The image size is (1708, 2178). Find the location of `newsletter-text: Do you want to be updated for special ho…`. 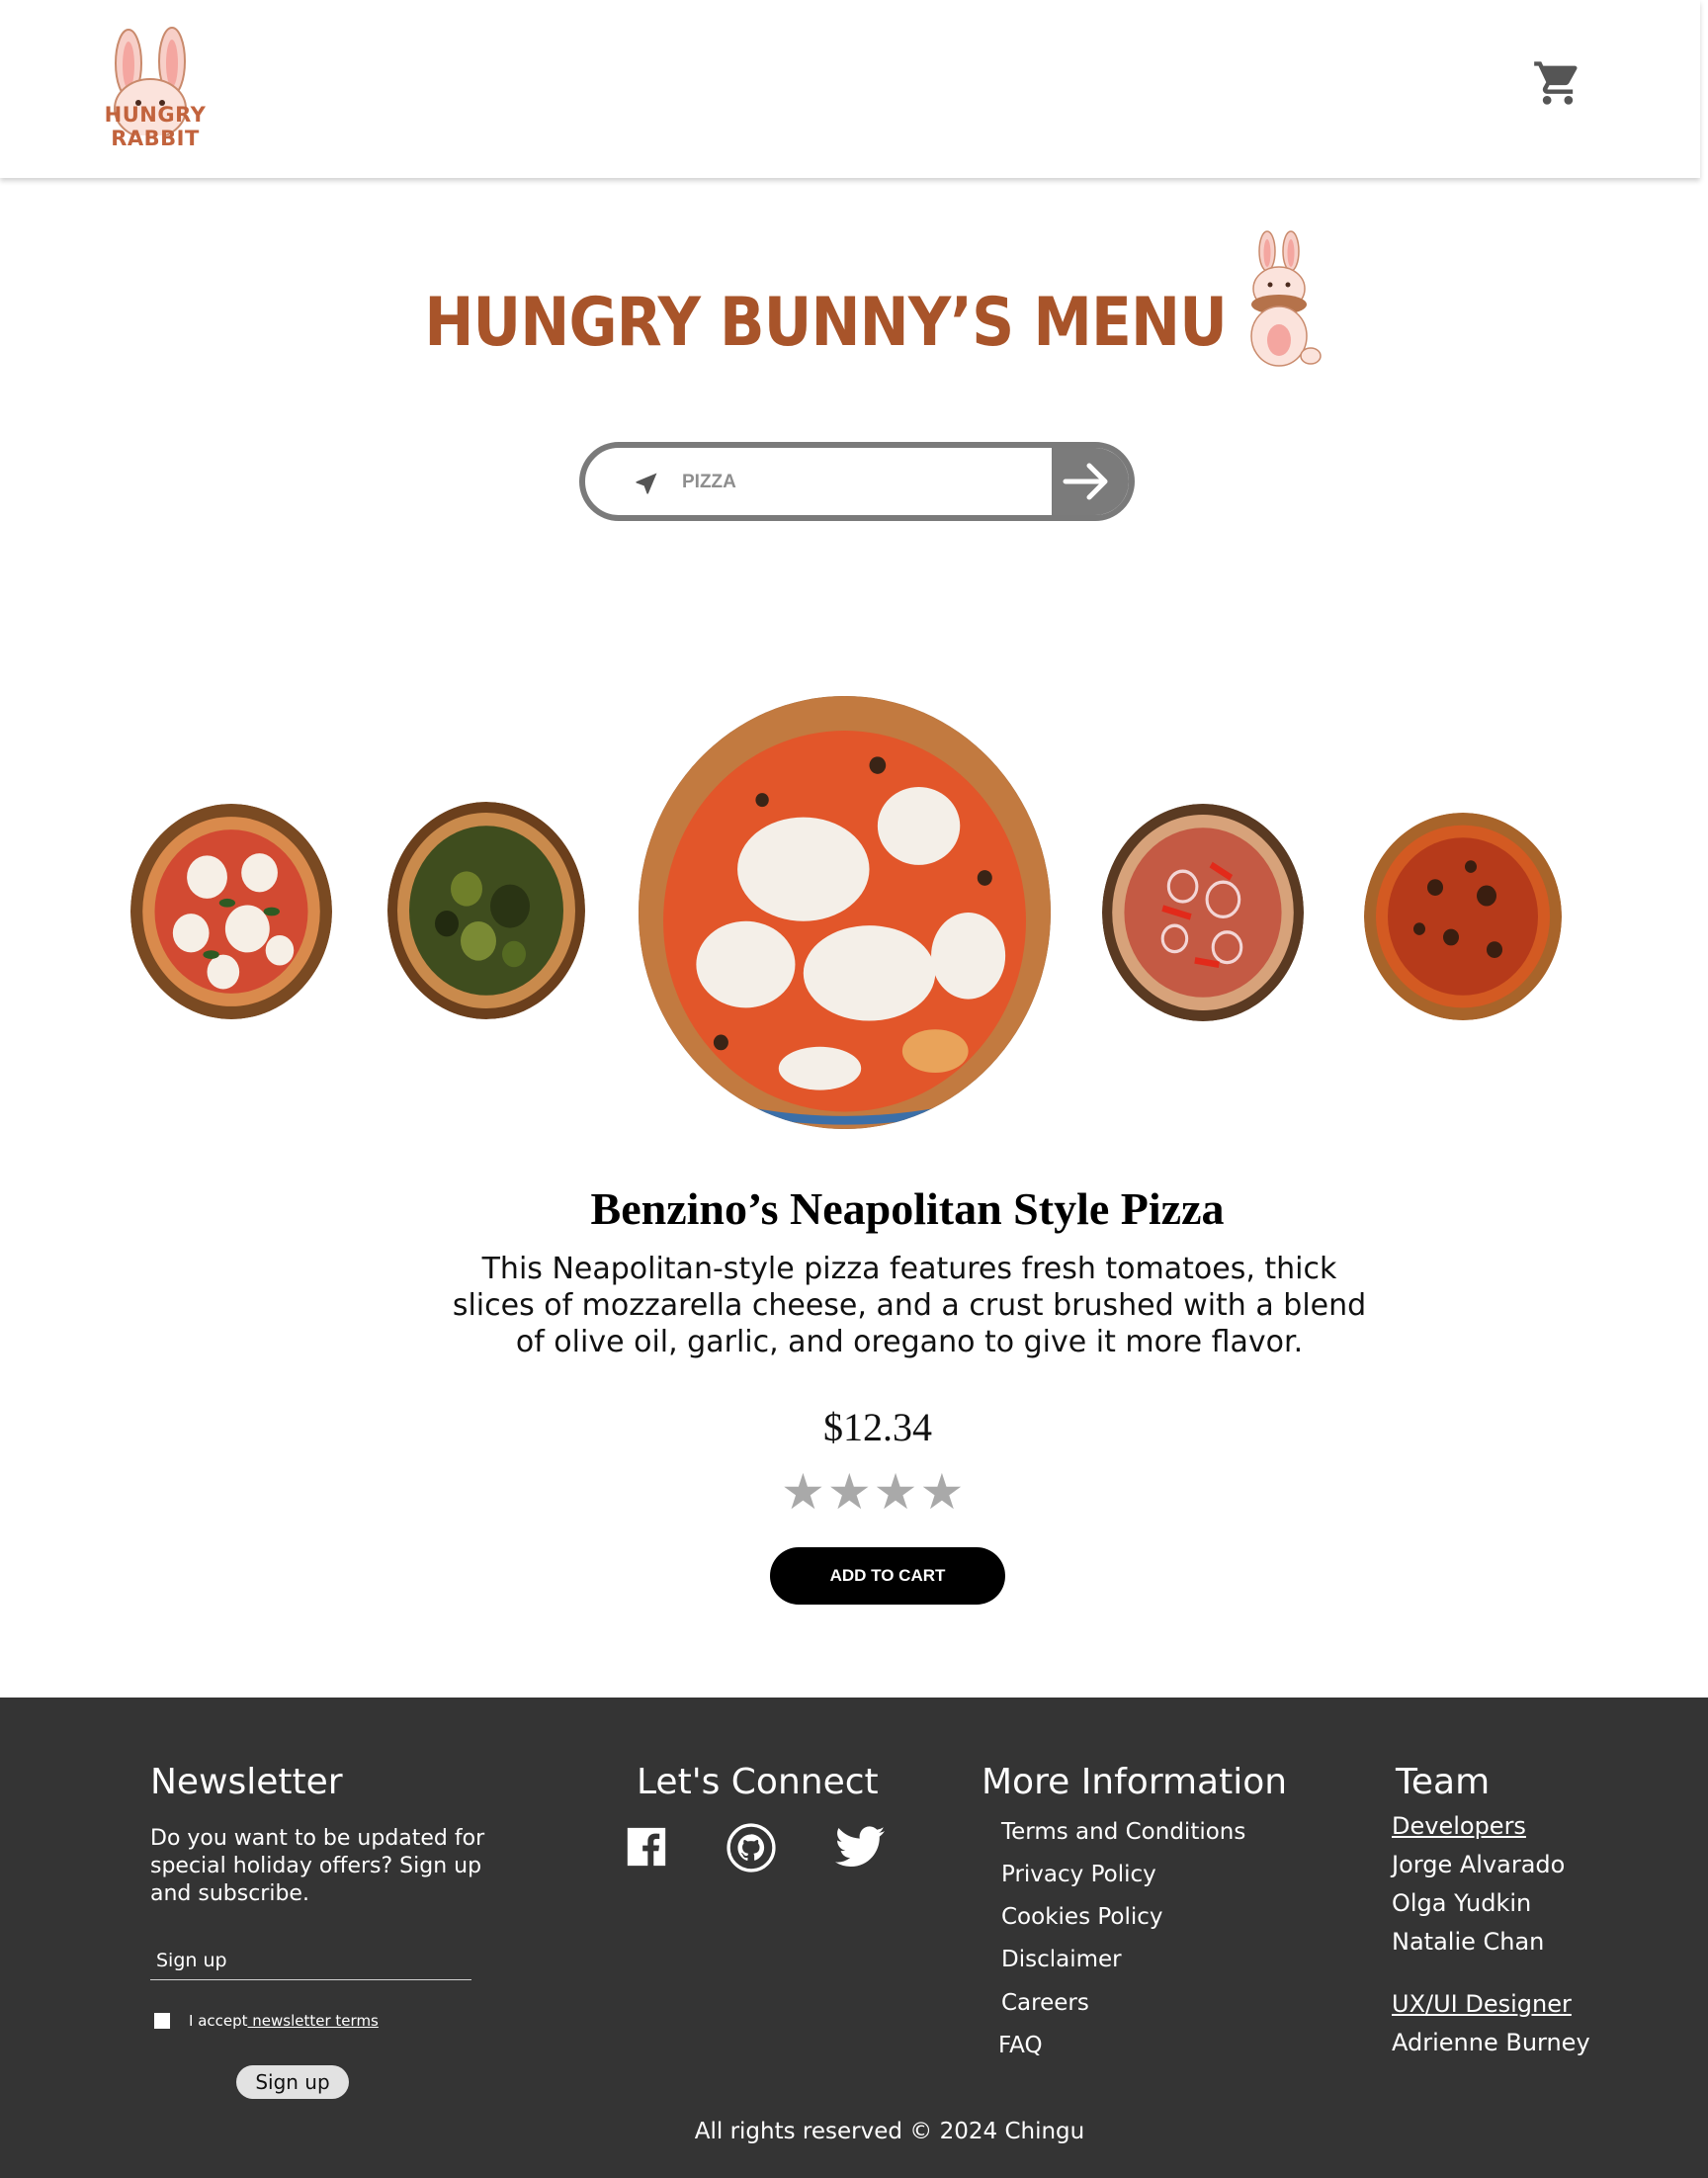

newsletter-text: Do you want to be updated for special ho… is located at coordinates (318, 1866).